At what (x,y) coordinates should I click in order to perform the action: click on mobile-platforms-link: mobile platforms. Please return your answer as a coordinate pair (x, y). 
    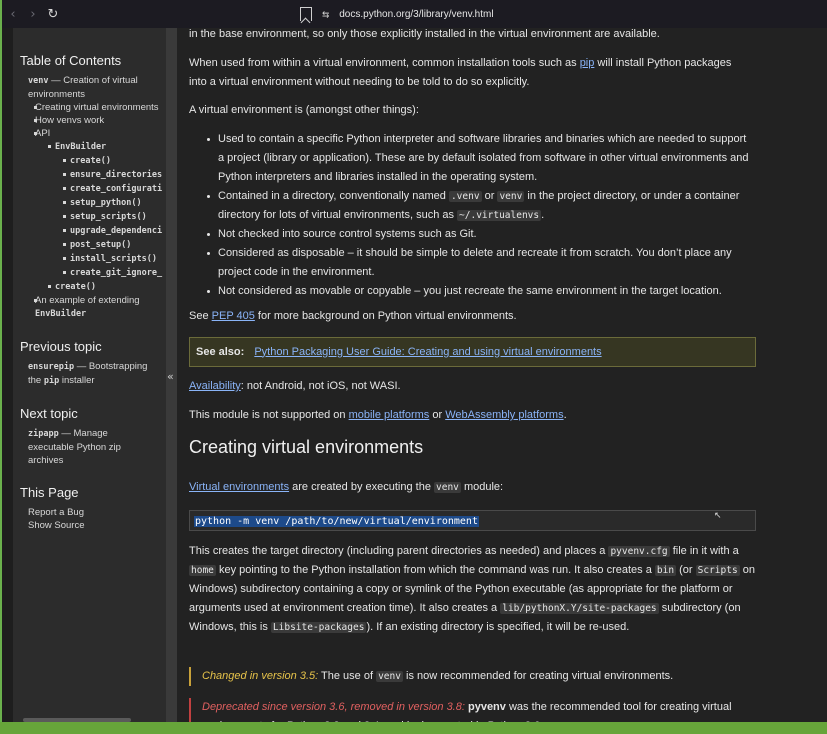
    Looking at the image, I should click on (389, 415).